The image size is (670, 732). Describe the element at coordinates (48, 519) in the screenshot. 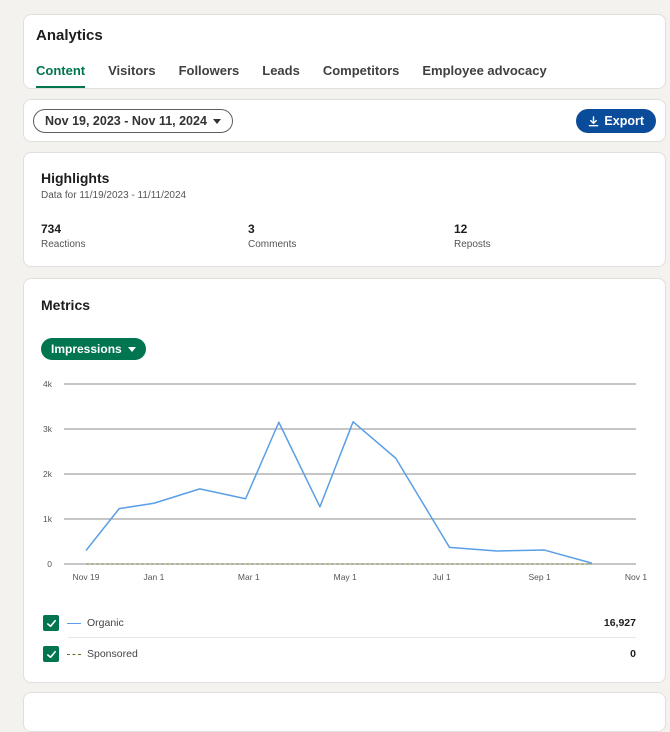

I see `y-tick-label: 1k` at that location.